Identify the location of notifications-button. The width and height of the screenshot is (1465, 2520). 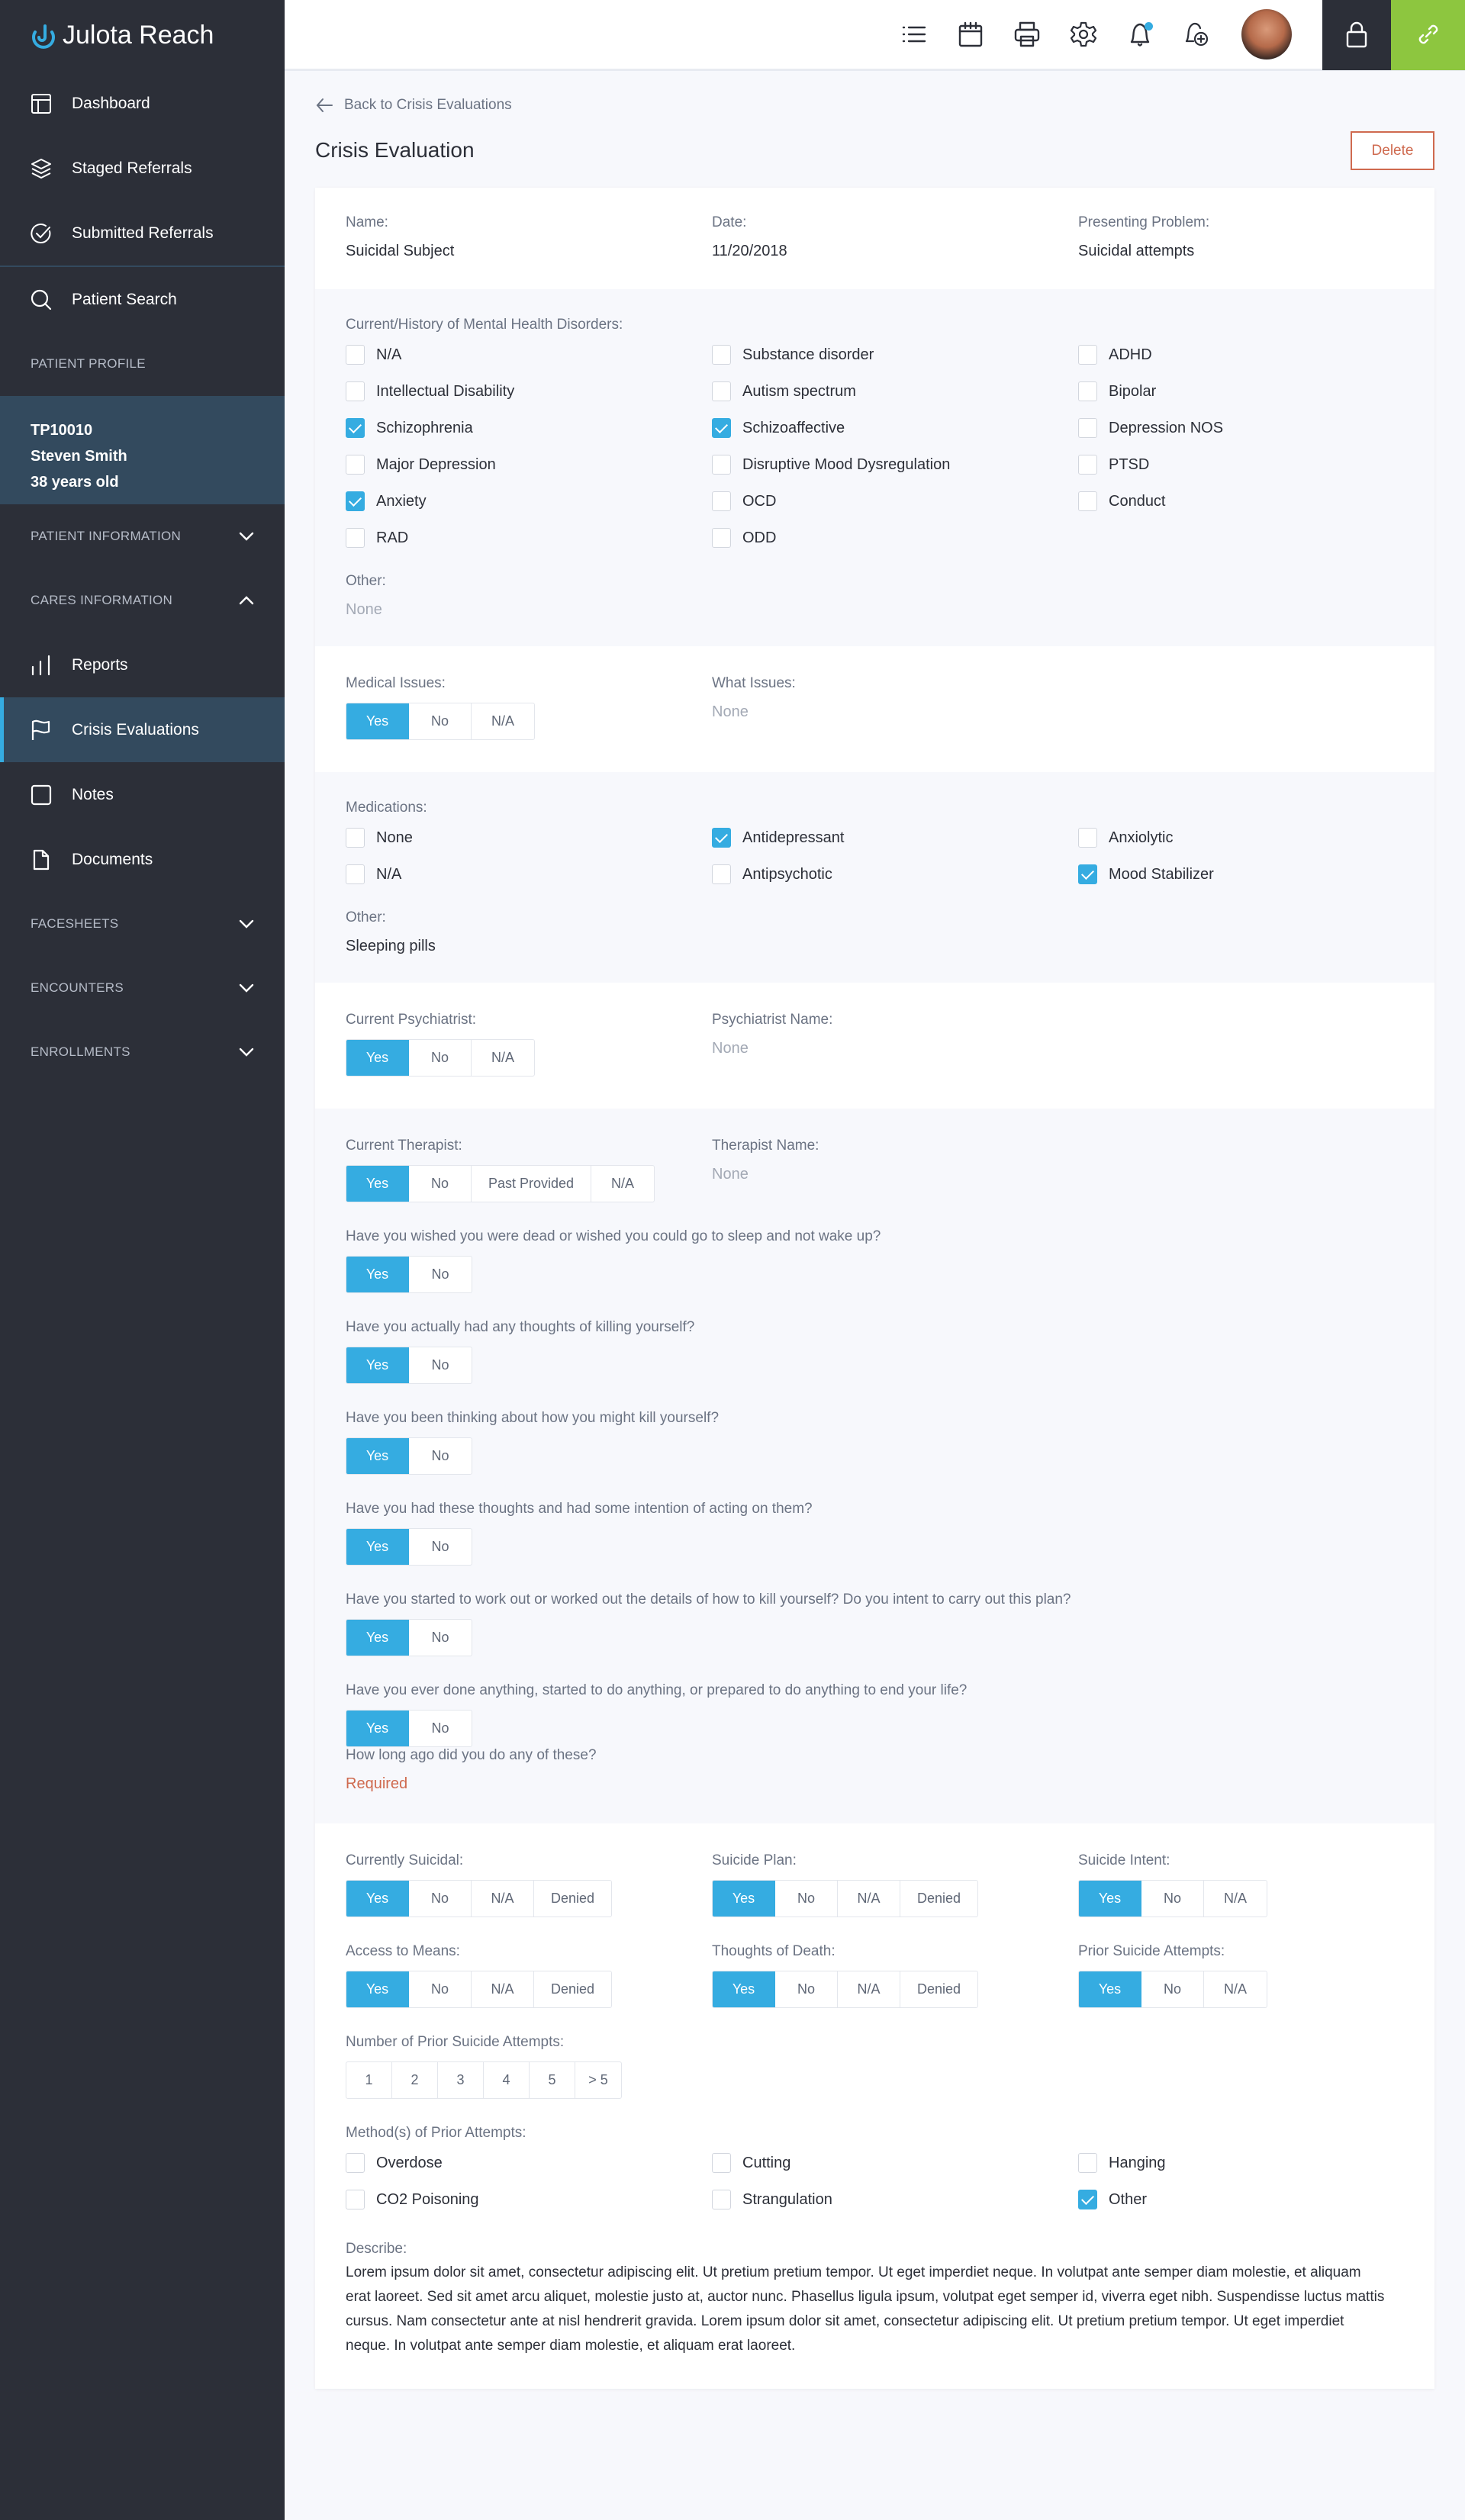
(1140, 34).